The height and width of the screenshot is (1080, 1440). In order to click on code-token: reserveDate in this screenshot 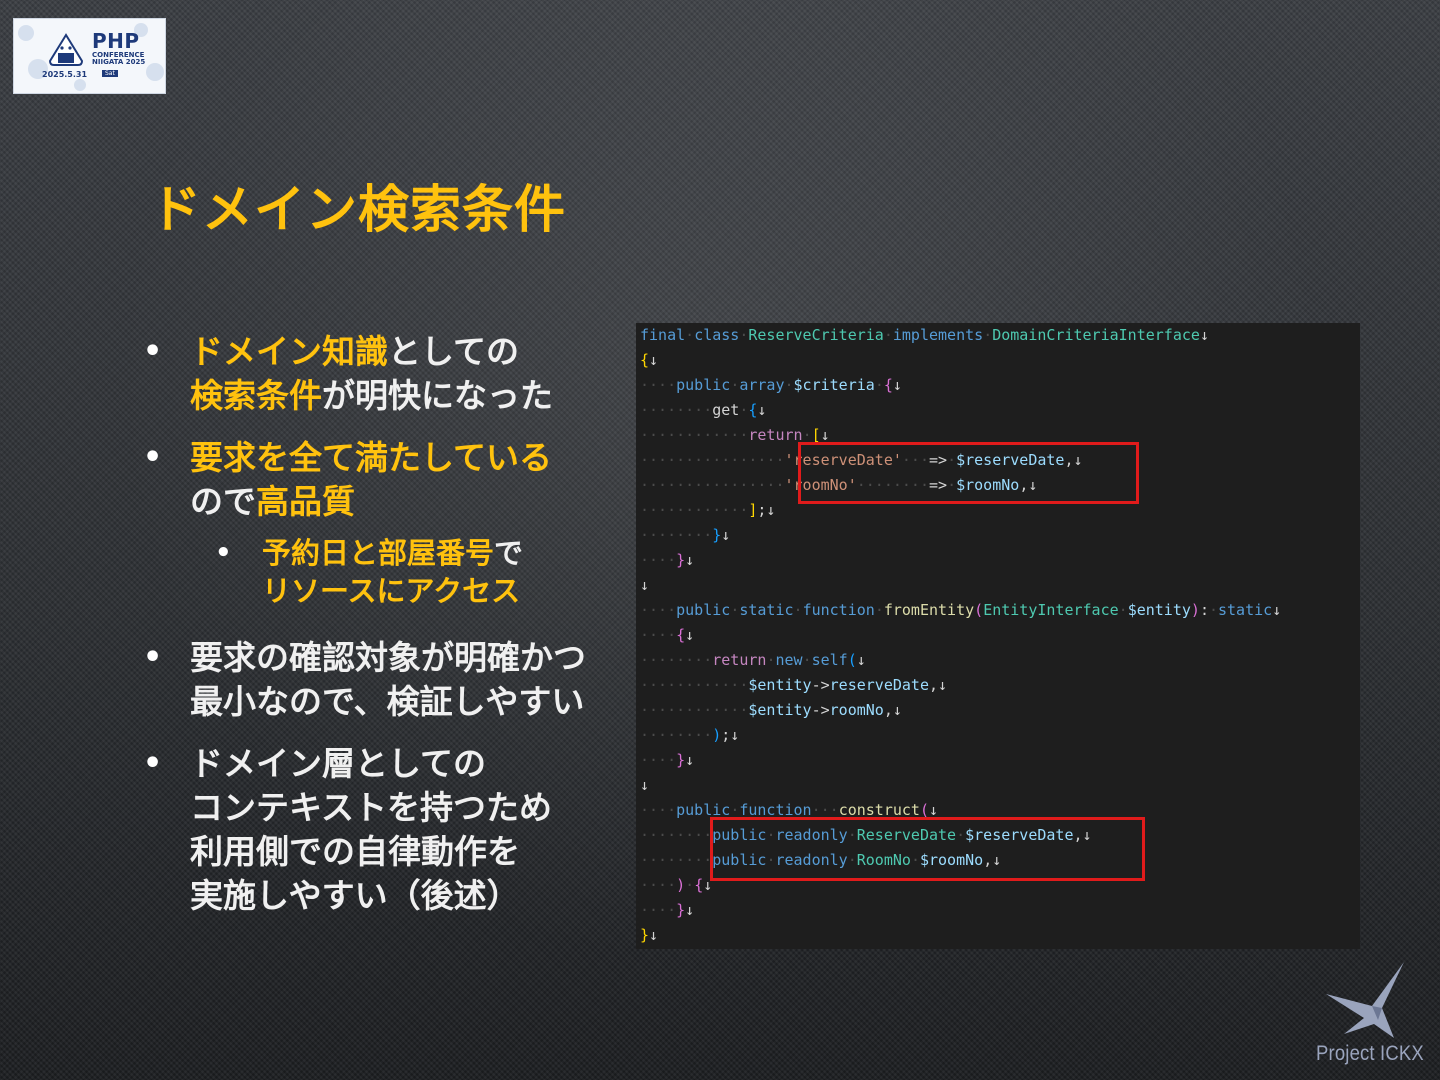, I will do `click(879, 685)`.